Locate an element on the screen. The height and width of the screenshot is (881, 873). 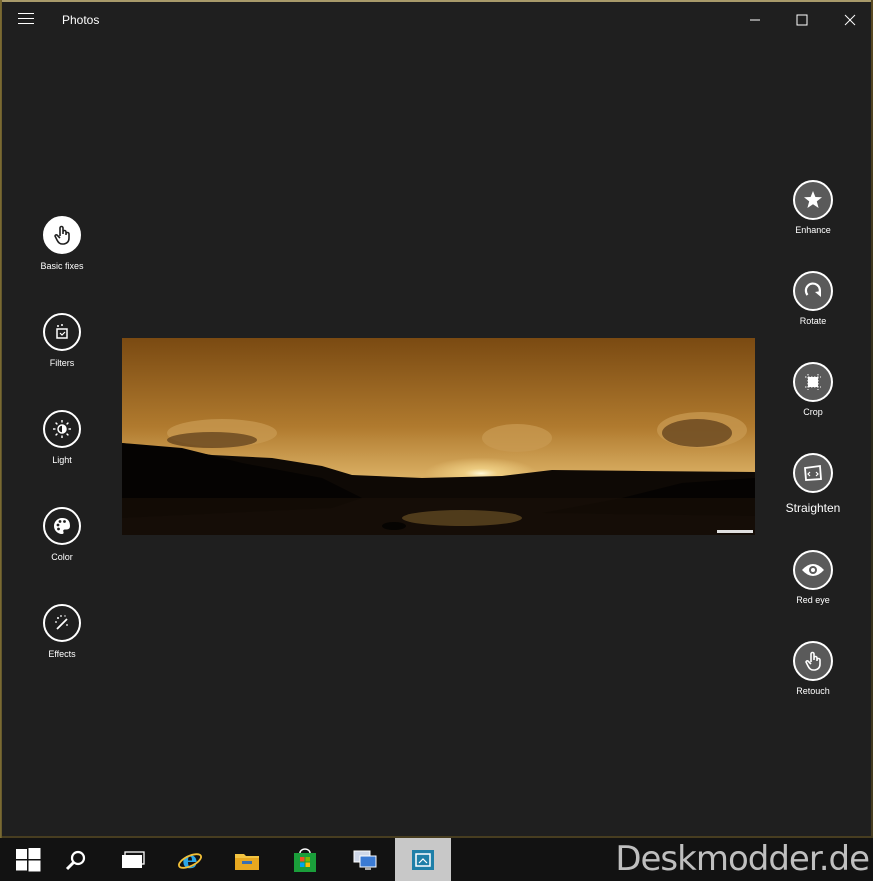
star-icon is located at coordinates (813, 200).